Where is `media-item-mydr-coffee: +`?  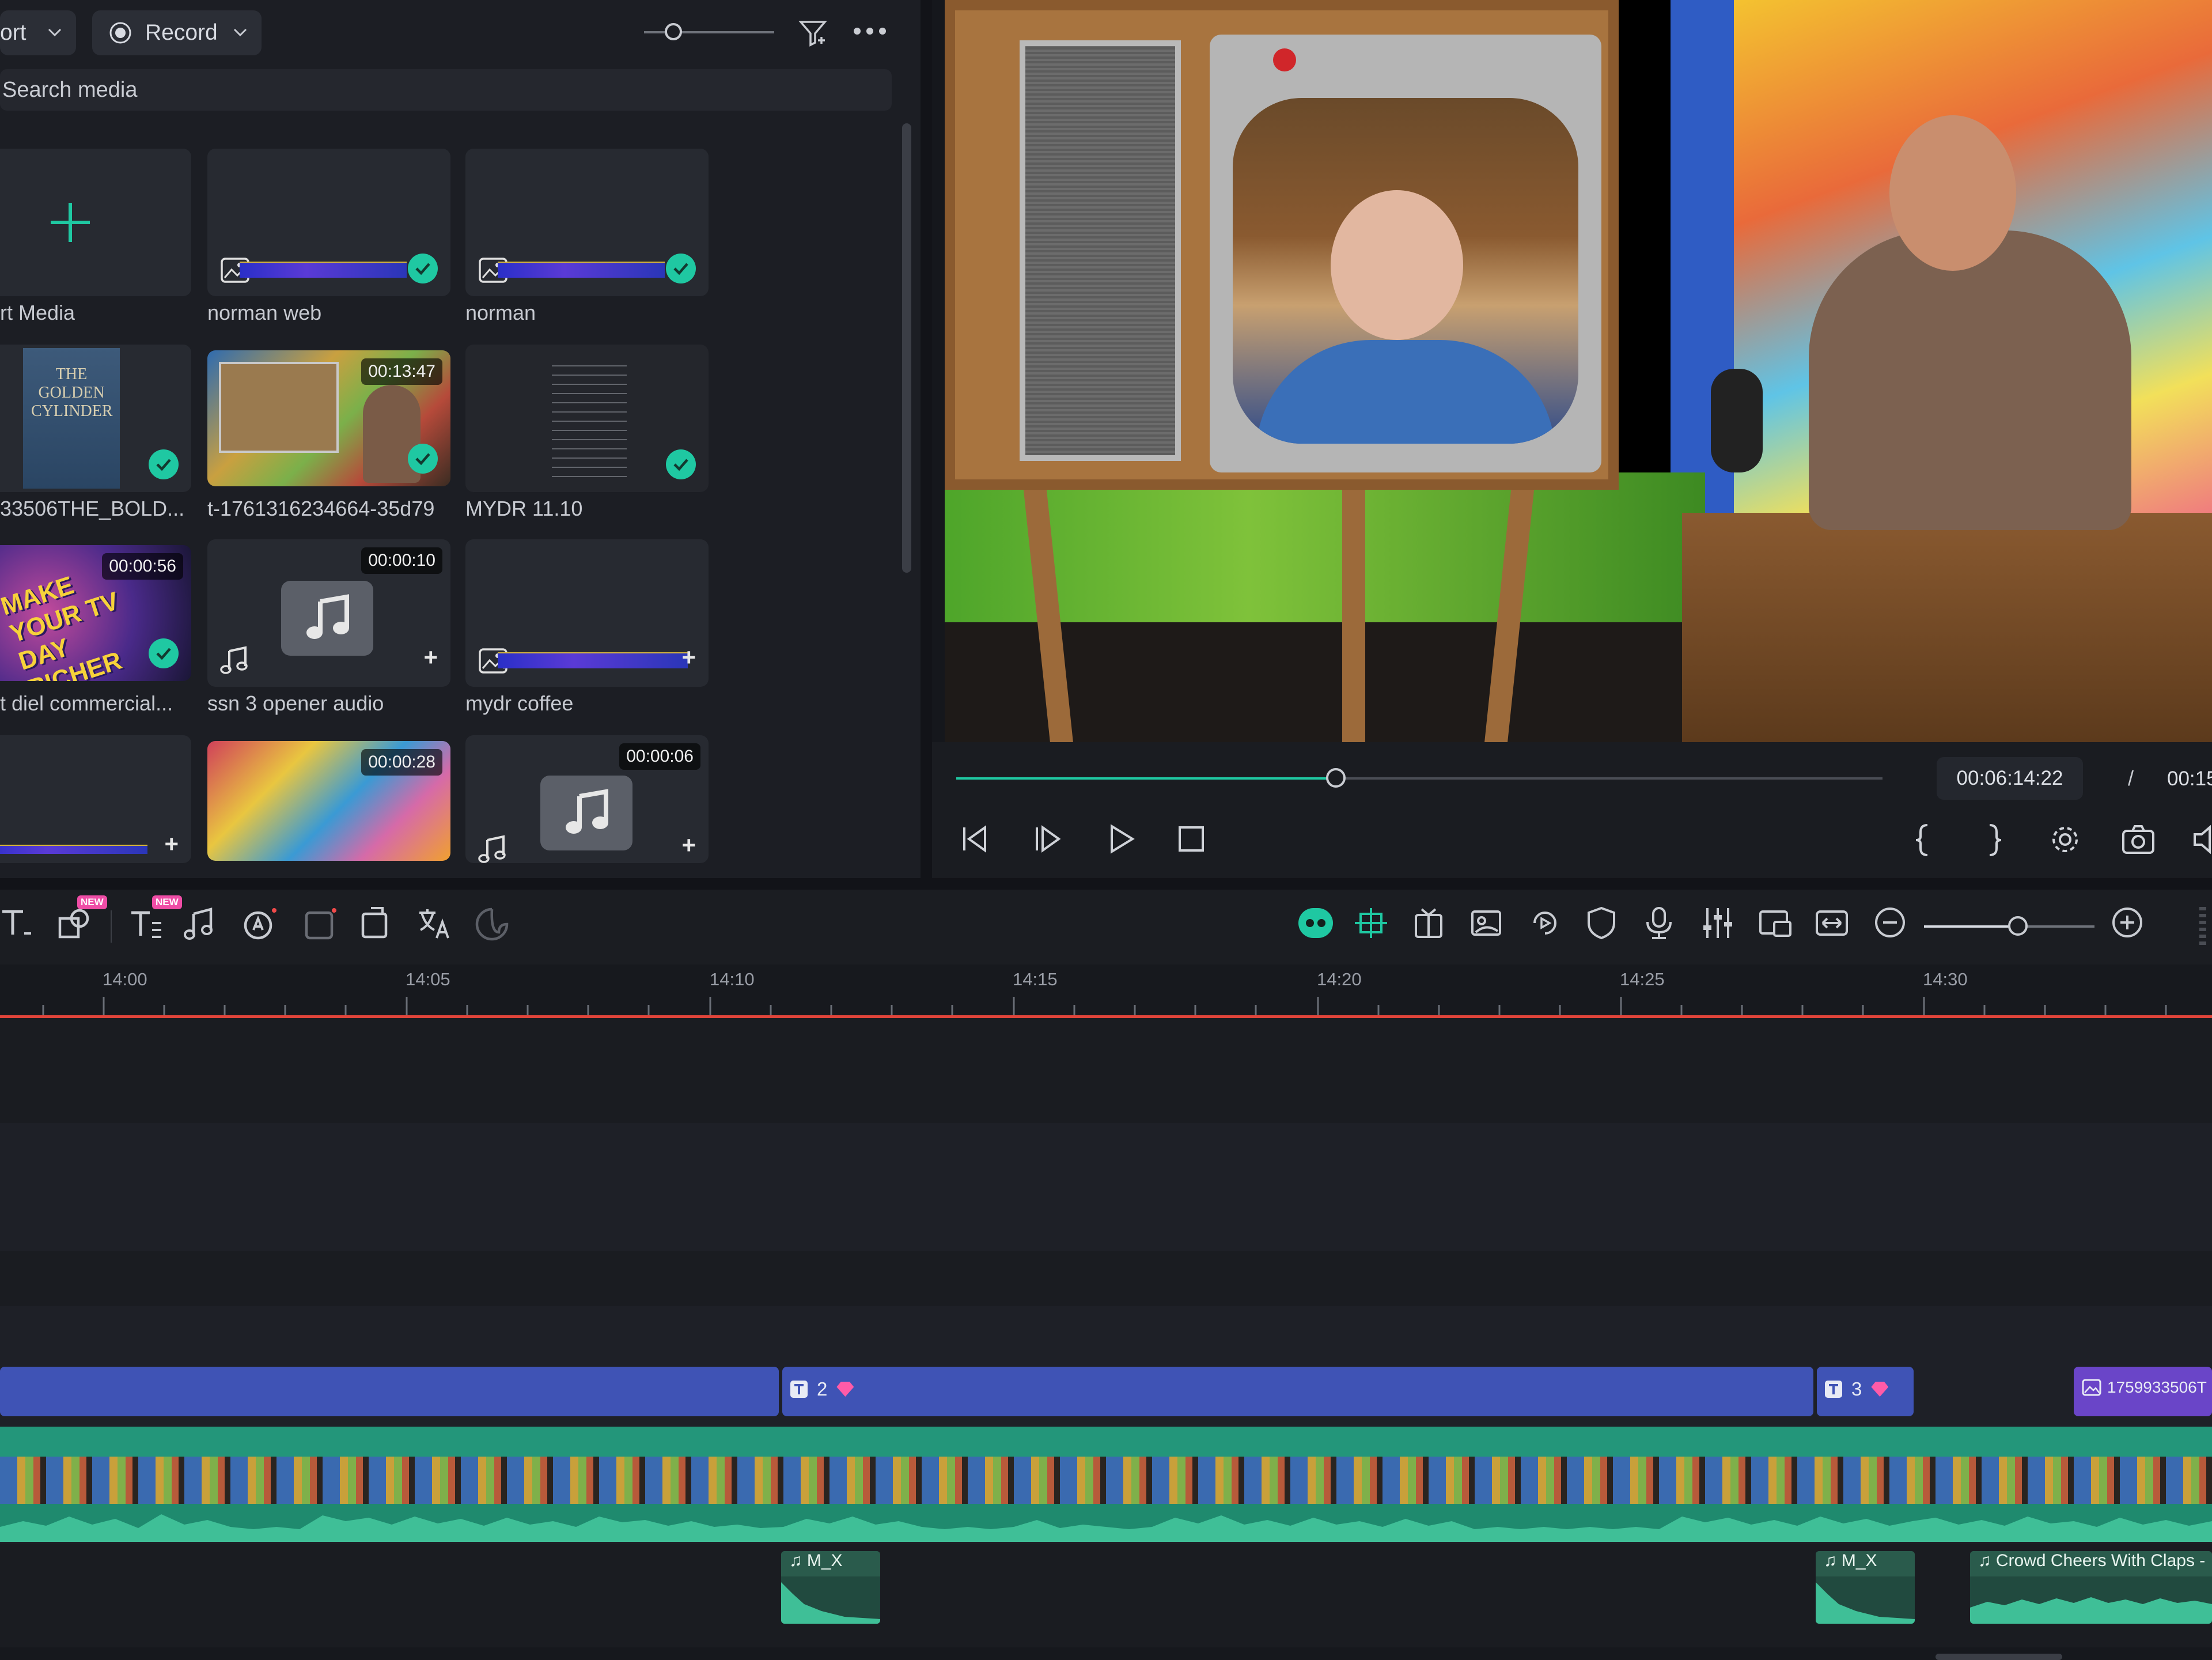
media-item-mydr-coffee: + is located at coordinates (587, 613).